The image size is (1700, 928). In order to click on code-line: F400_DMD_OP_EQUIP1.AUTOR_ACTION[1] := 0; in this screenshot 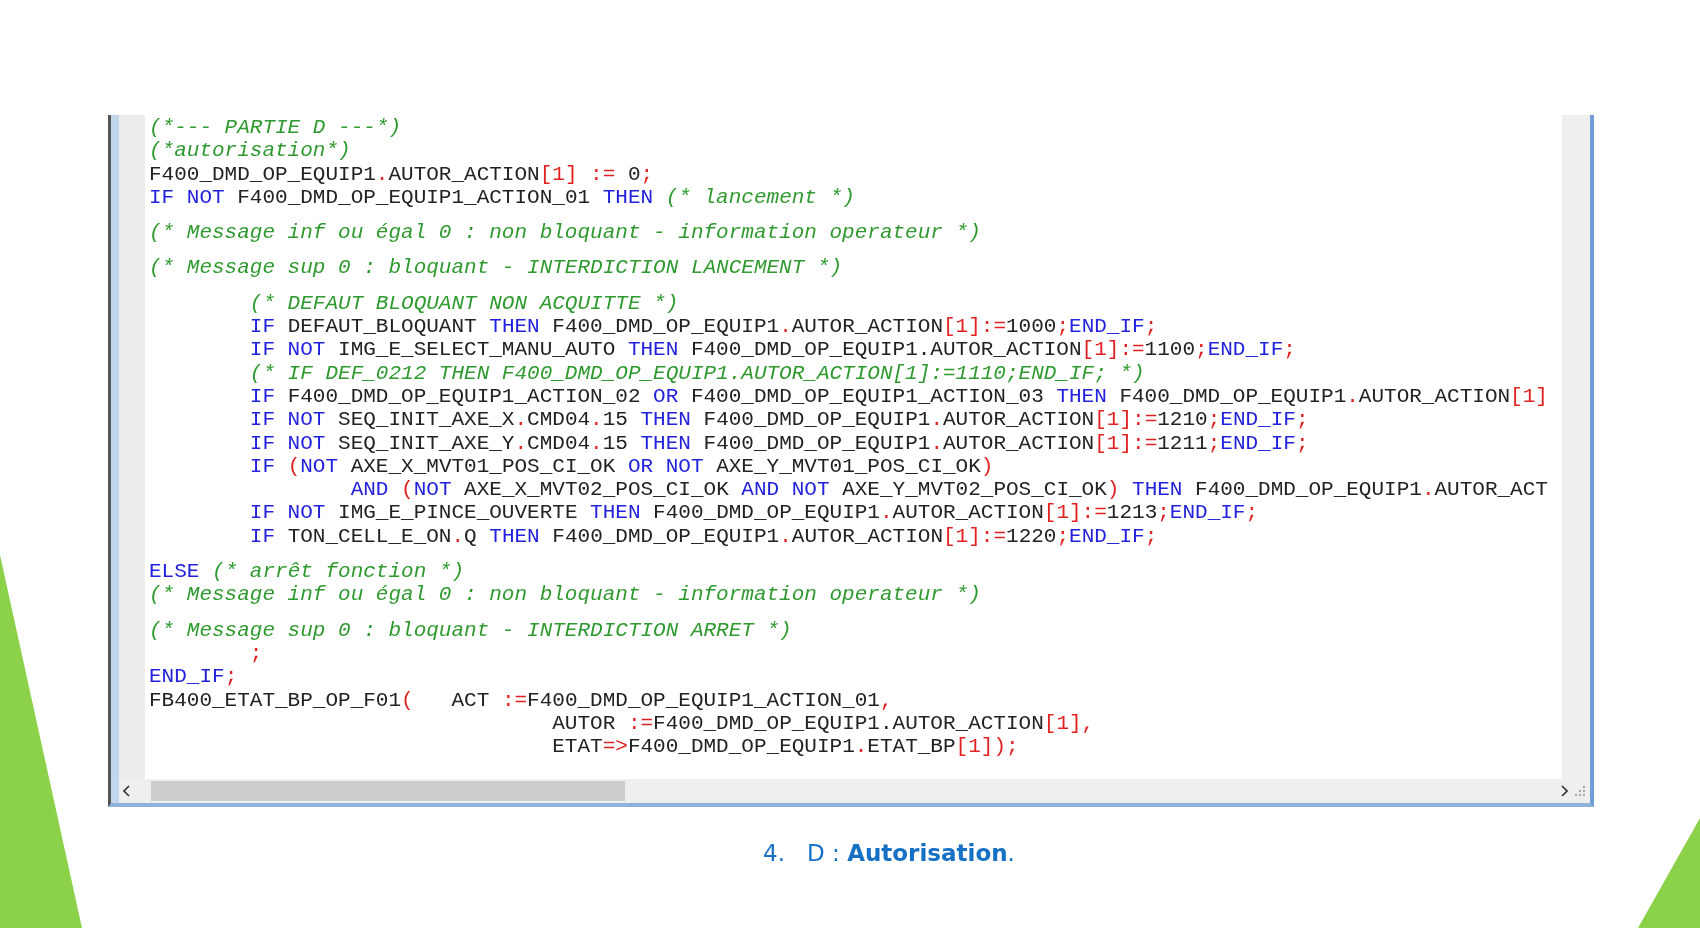, I will do `click(402, 174)`.